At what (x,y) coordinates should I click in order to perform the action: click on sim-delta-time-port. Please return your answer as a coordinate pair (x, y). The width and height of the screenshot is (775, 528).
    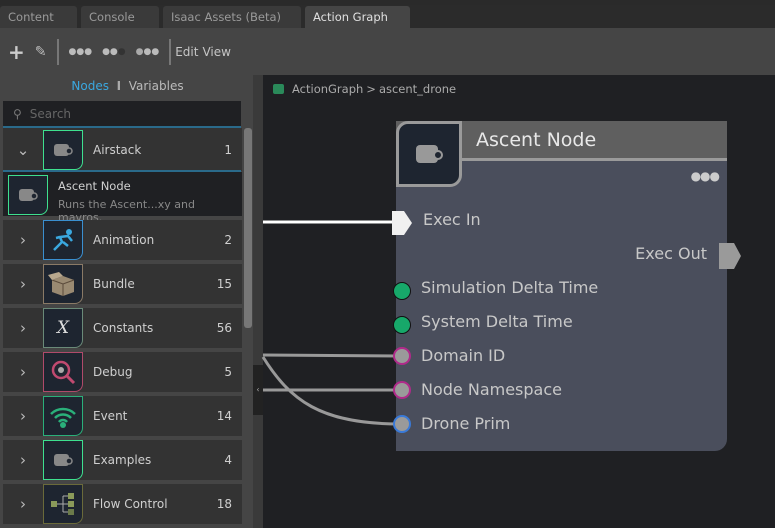
    Looking at the image, I should click on (402, 291).